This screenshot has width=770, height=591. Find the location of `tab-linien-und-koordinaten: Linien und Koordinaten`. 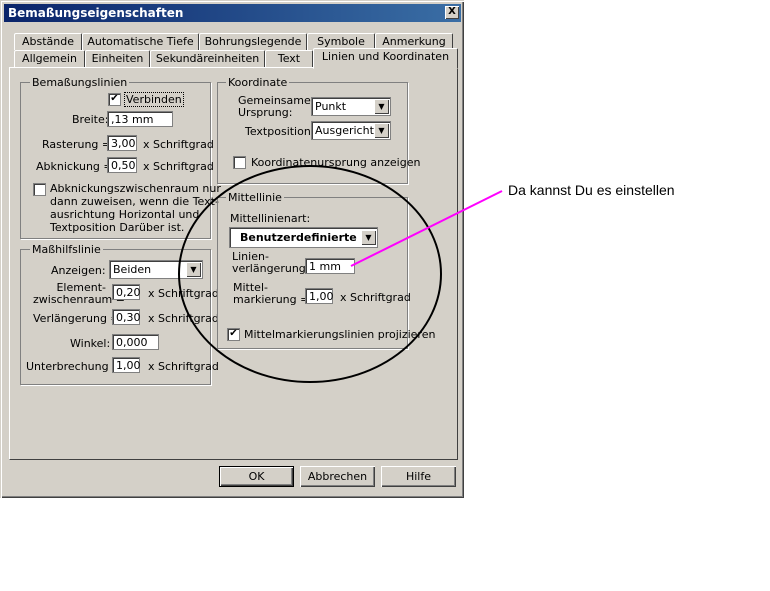

tab-linien-und-koordinaten: Linien und Koordinaten is located at coordinates (385, 58).